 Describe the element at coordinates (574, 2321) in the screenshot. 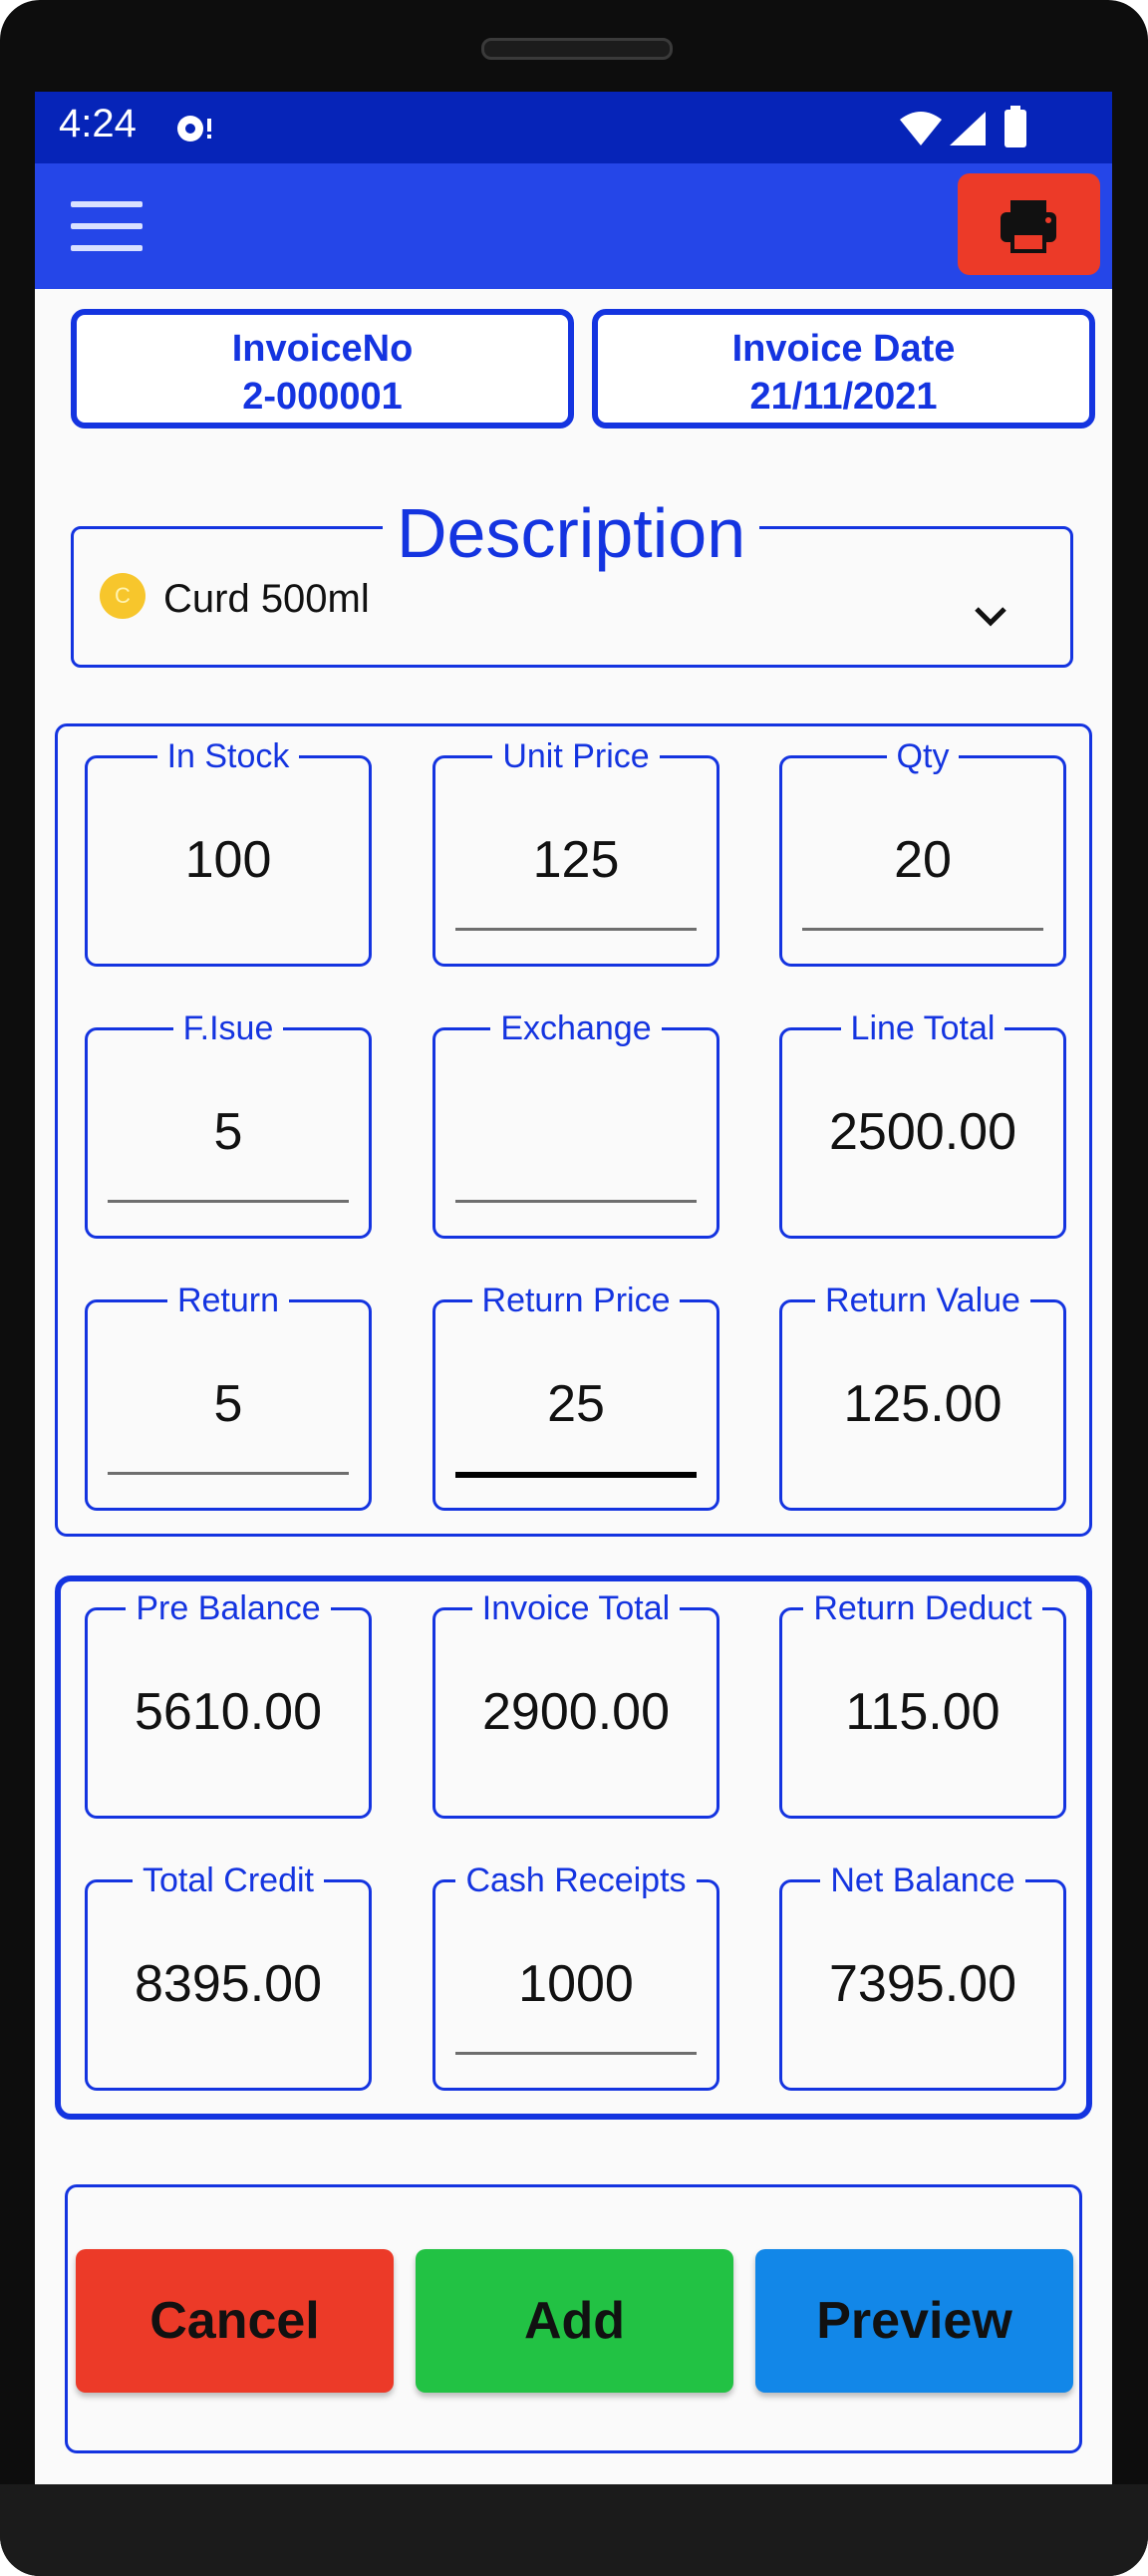

I see `add-button: Add` at that location.